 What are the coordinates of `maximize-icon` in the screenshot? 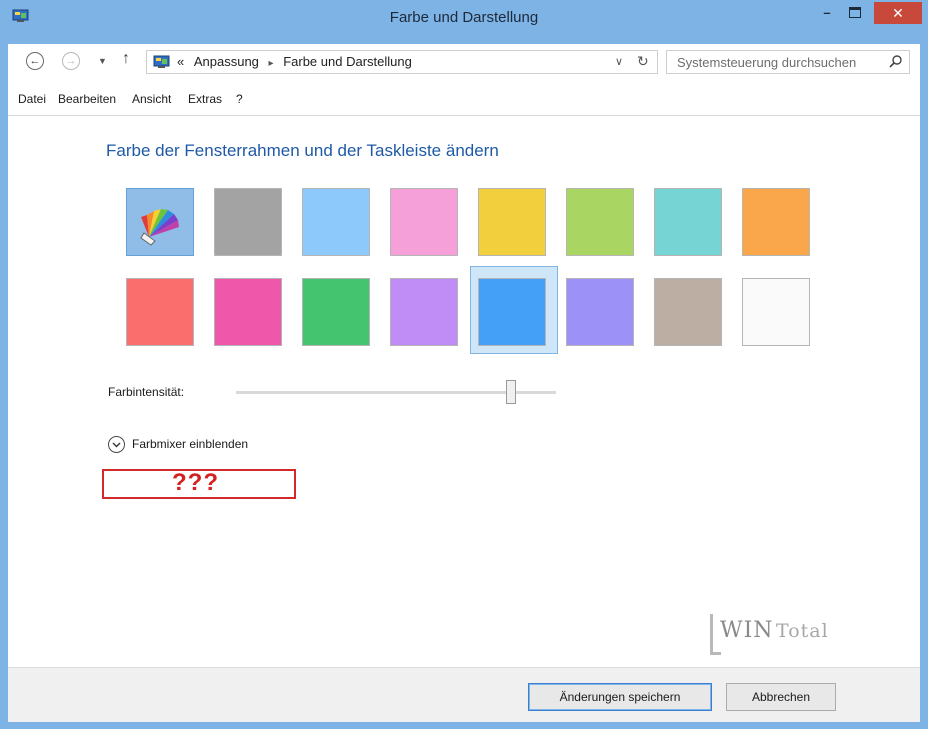 It's located at (855, 12).